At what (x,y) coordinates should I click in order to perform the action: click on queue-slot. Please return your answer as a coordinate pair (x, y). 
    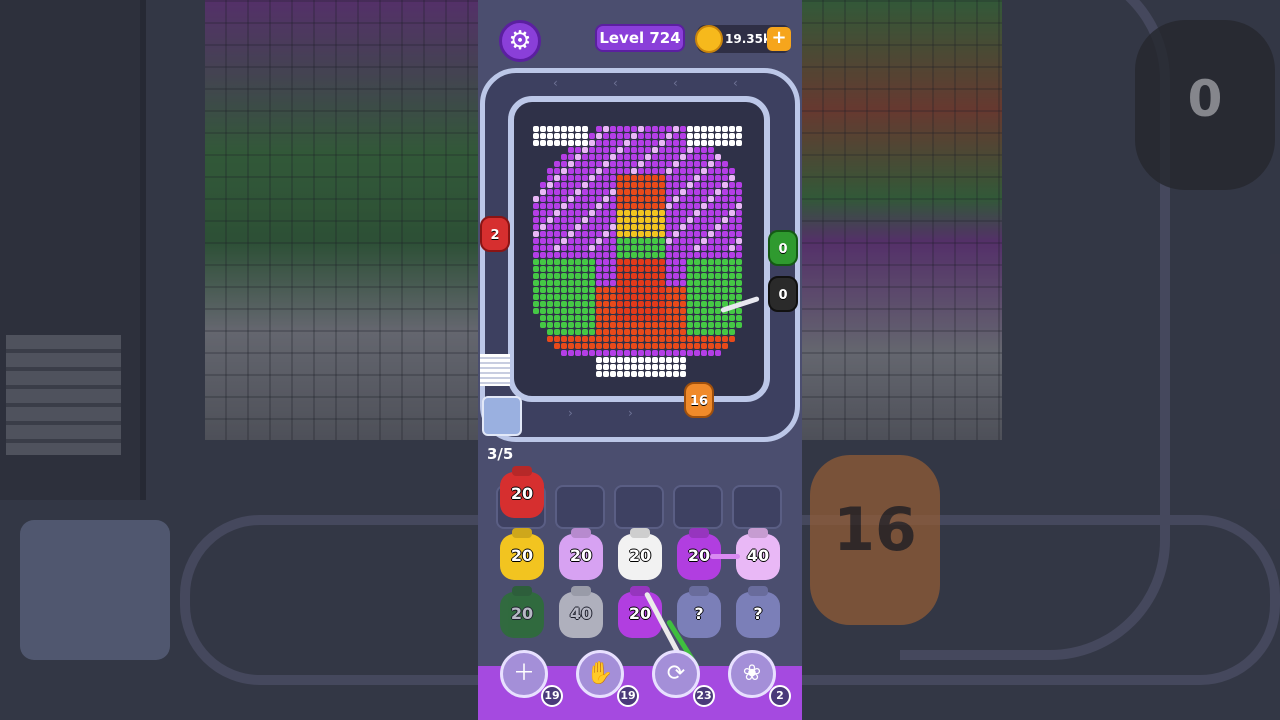
    Looking at the image, I should click on (757, 507).